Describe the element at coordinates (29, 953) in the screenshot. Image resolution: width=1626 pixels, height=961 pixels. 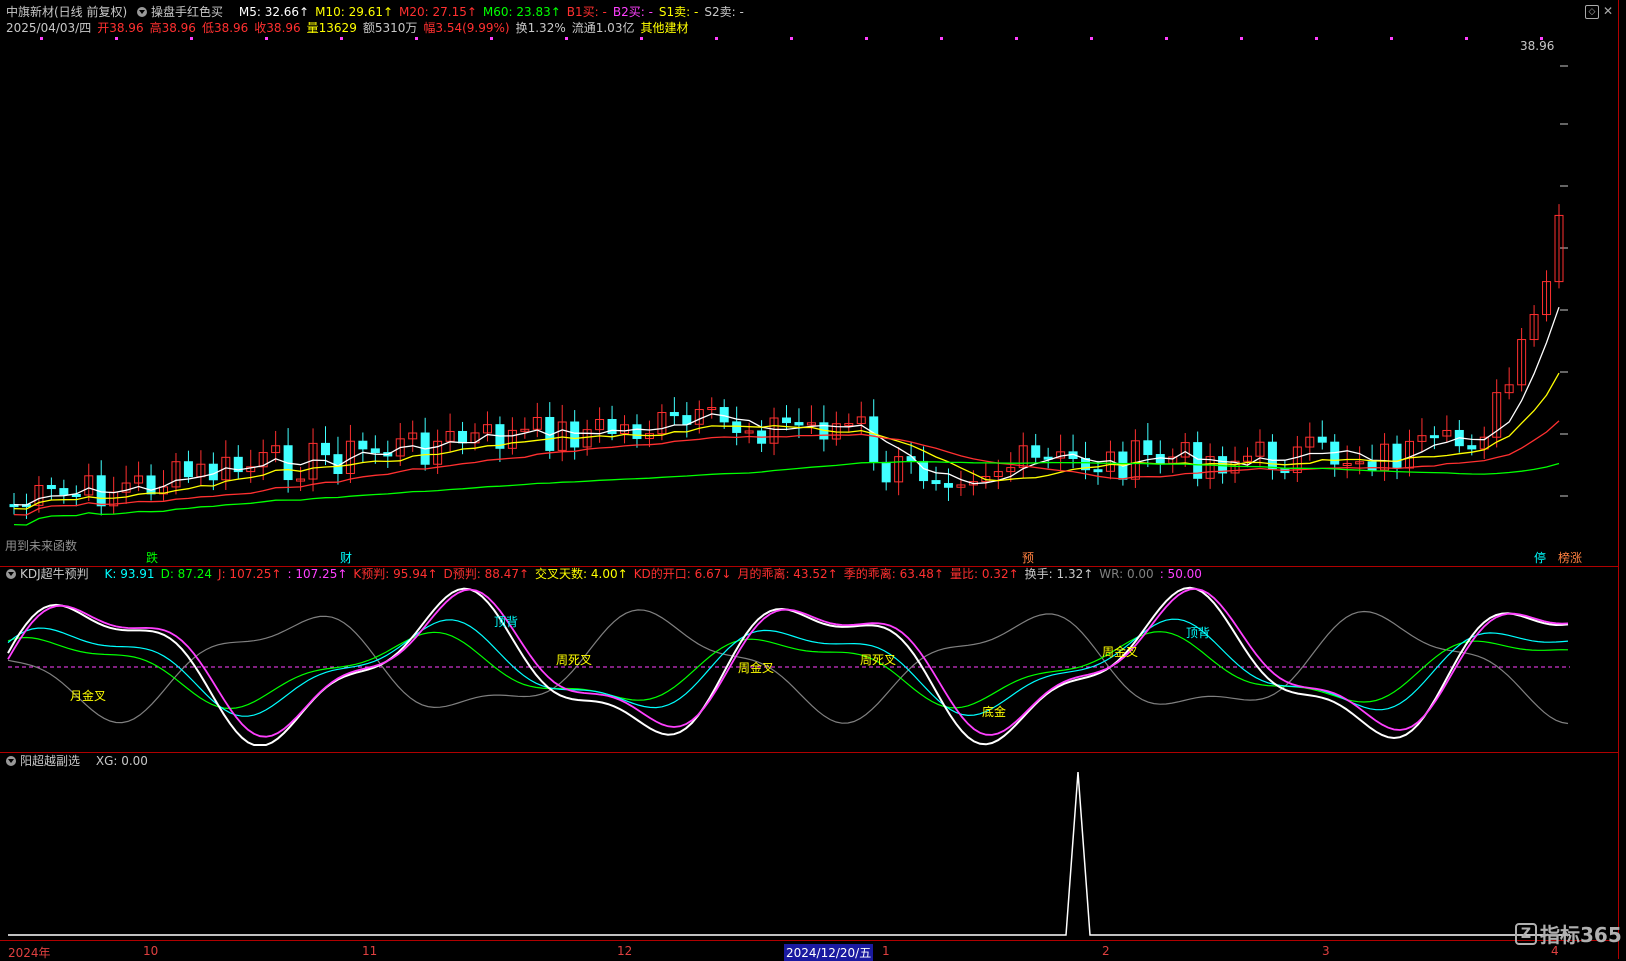
I see `time-axis-label: 2024年` at that location.